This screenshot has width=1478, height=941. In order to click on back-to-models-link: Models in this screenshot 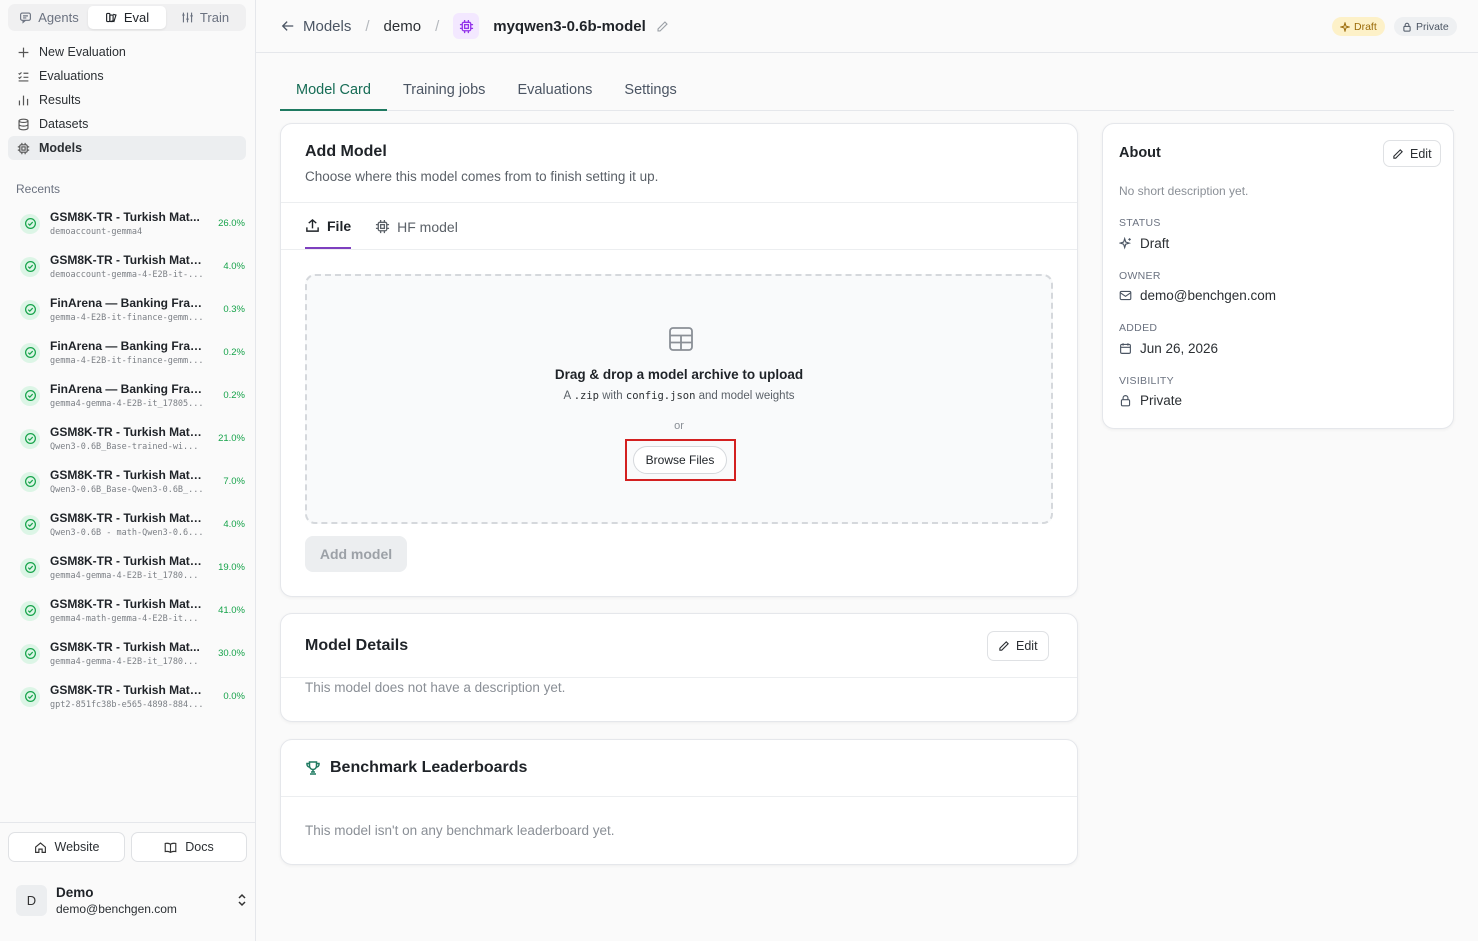, I will do `click(316, 26)`.